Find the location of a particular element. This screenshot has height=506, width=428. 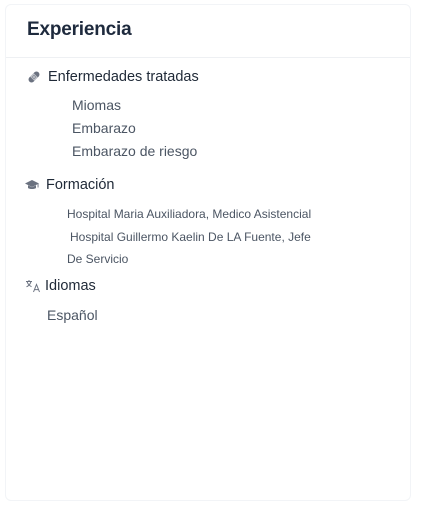

title-divider is located at coordinates (208, 57).